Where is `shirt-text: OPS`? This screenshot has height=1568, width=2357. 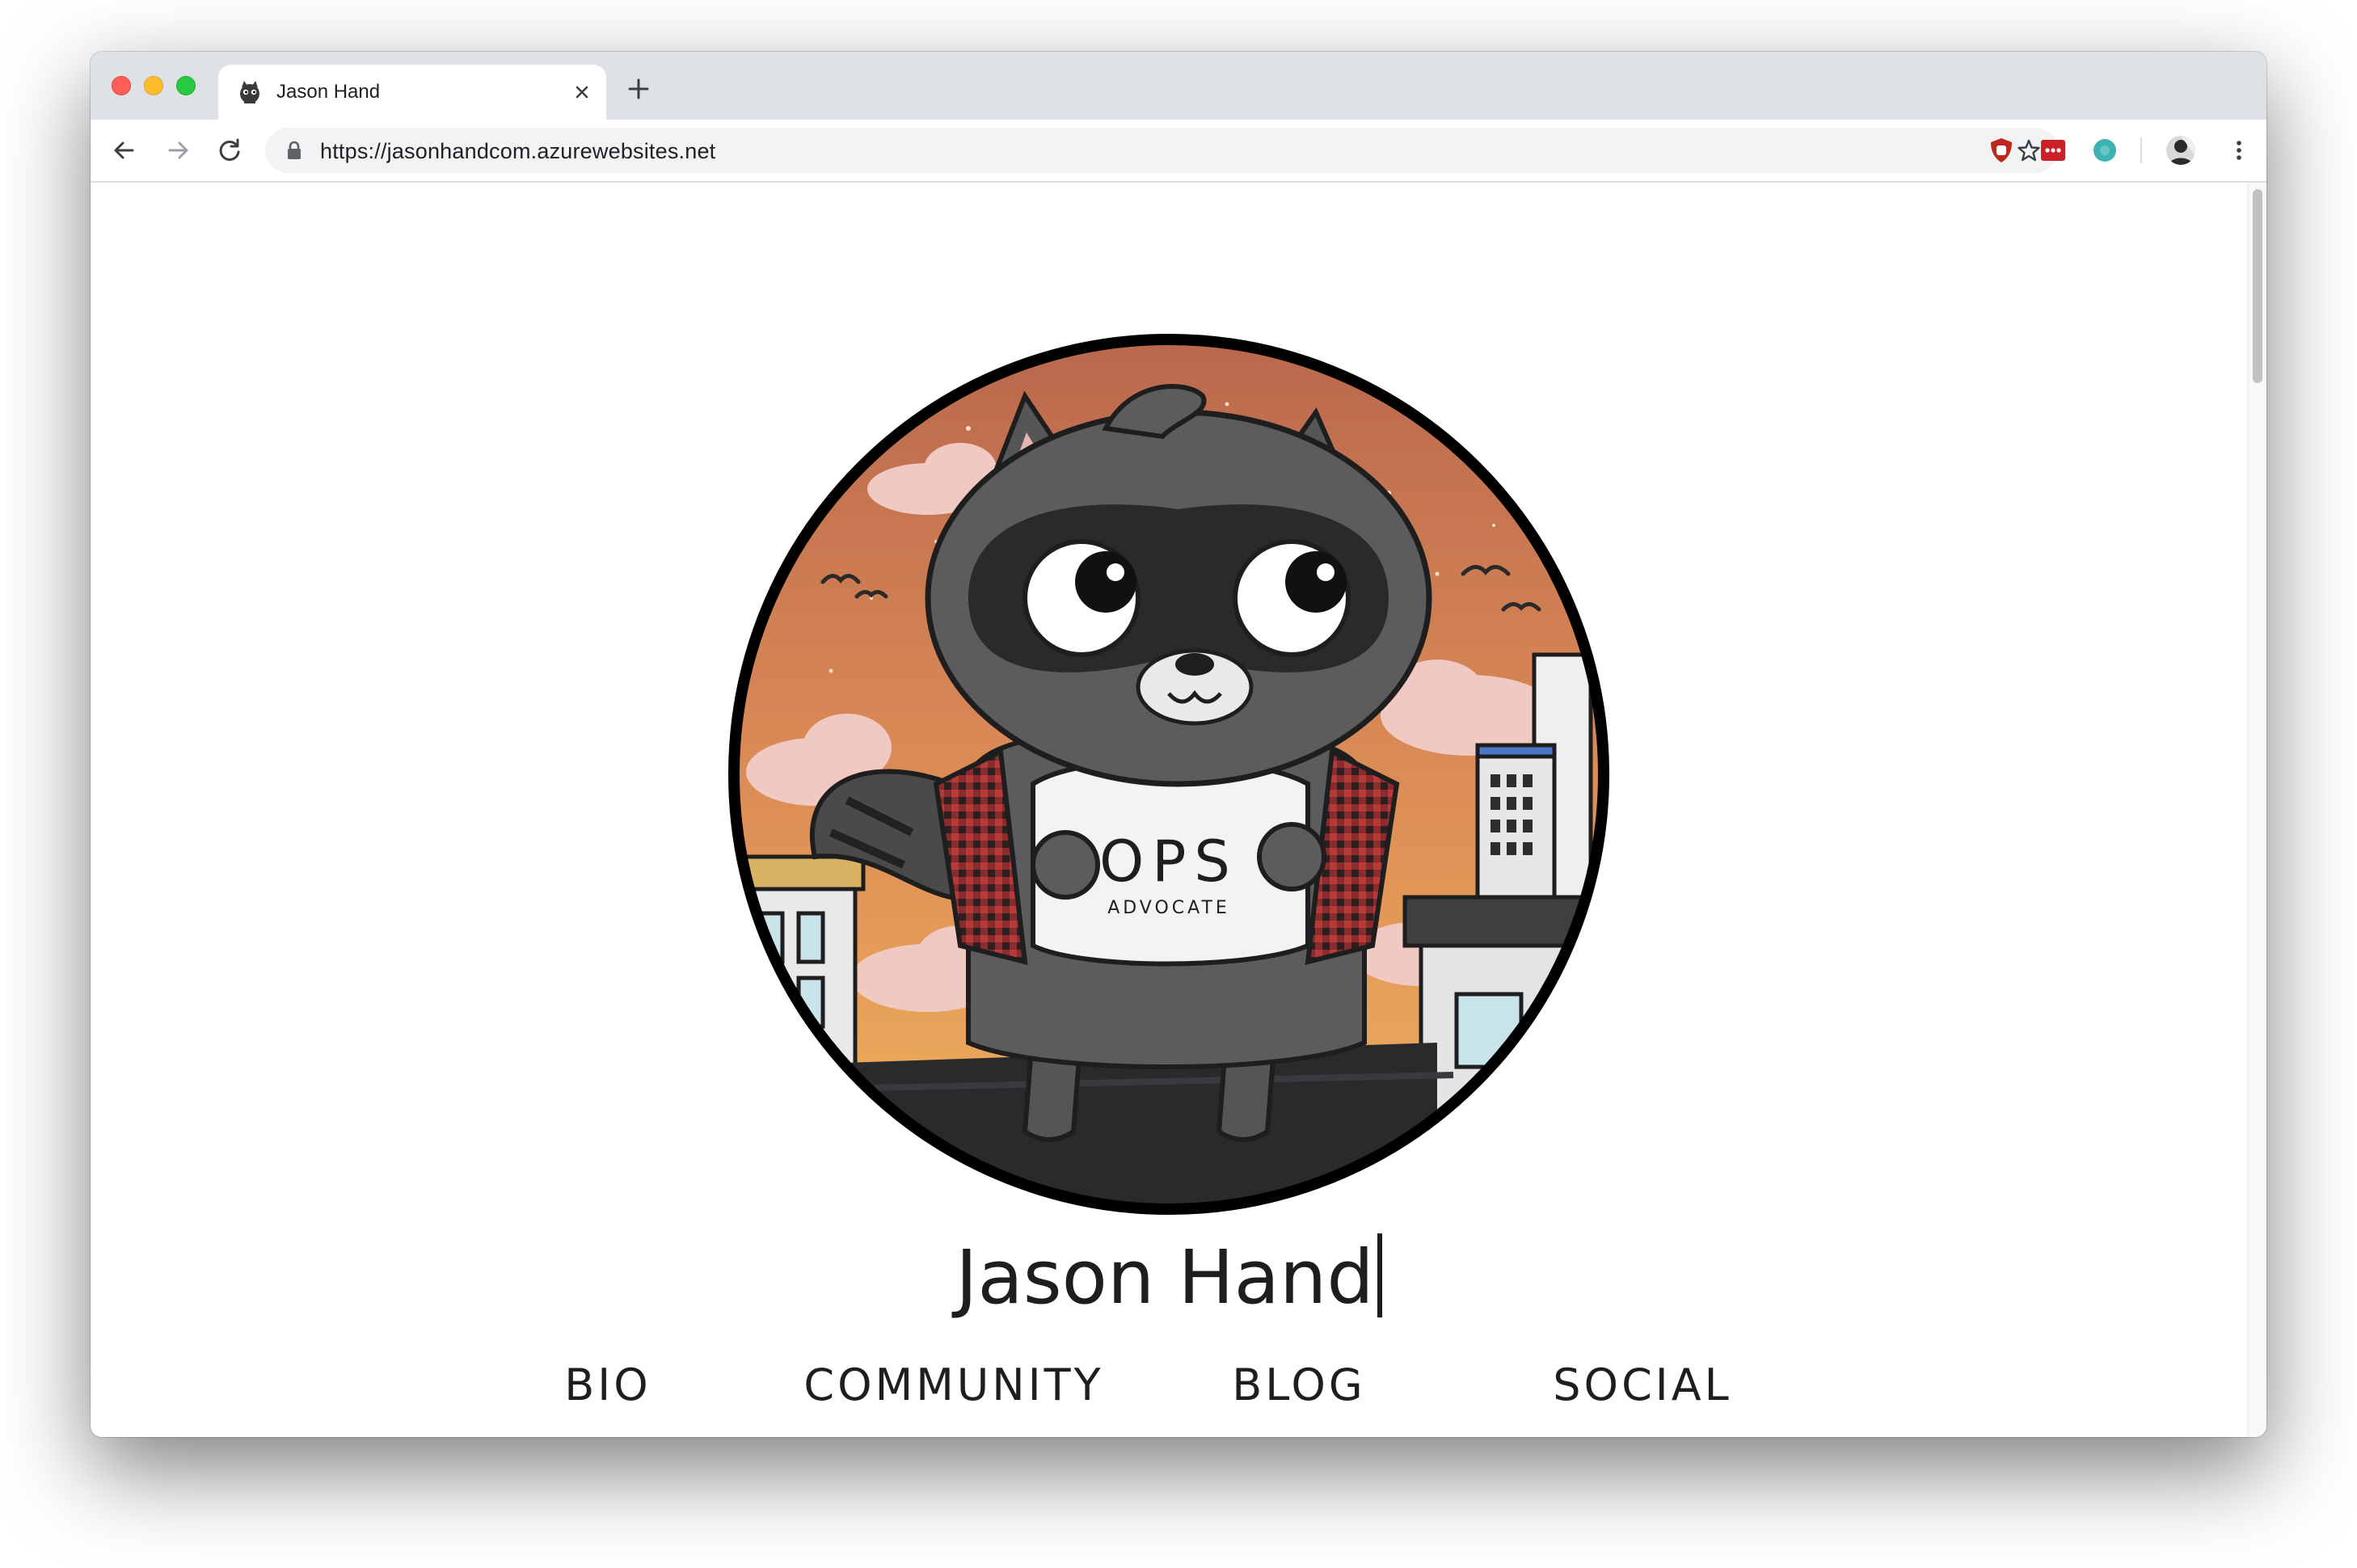
shirt-text: OPS is located at coordinates (1169, 862).